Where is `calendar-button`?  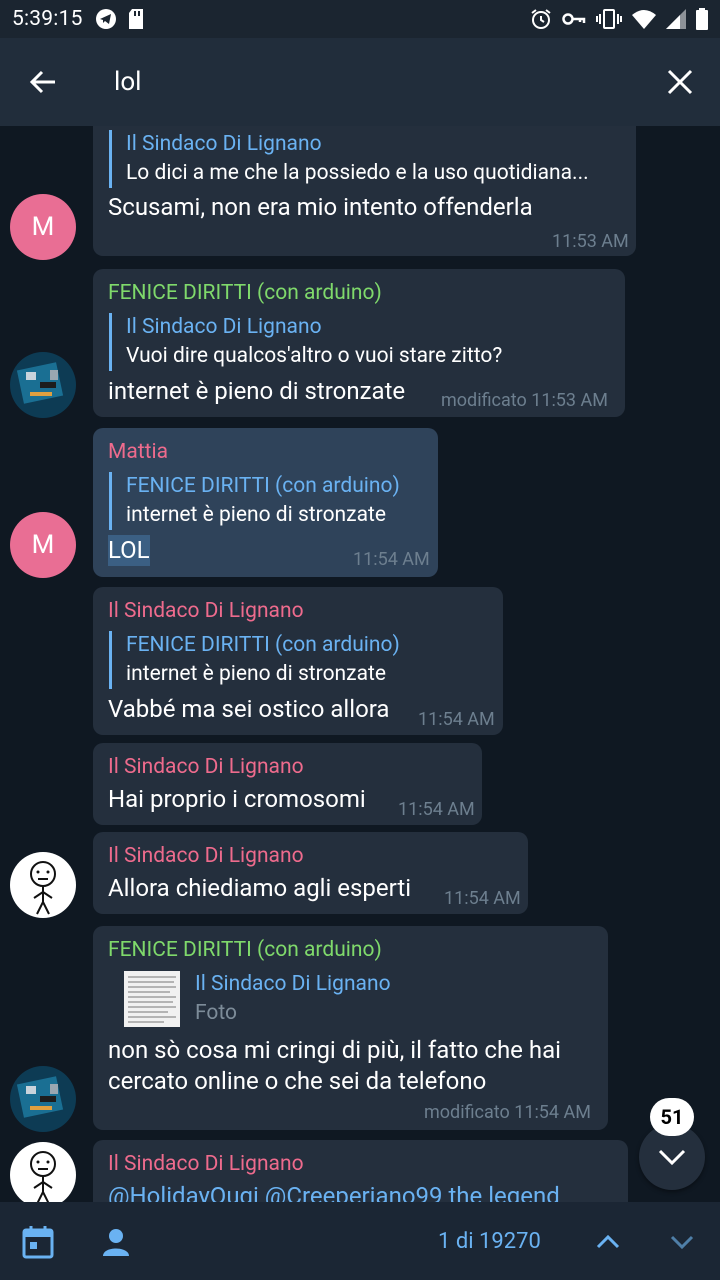
calendar-button is located at coordinates (38, 1242).